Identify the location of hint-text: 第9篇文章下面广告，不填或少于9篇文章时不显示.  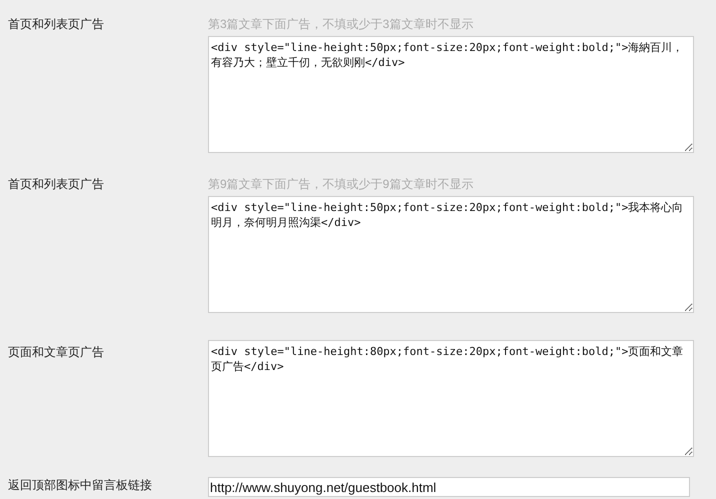
(341, 184).